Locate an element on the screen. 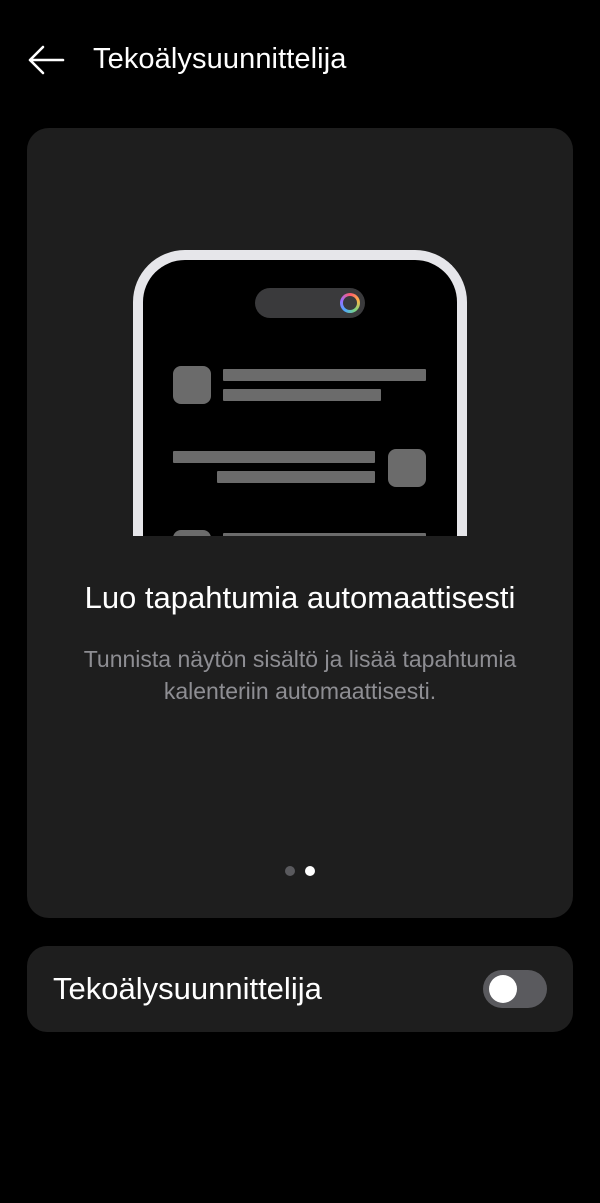 The height and width of the screenshot is (1203, 600). toggle-knob is located at coordinates (503, 989).